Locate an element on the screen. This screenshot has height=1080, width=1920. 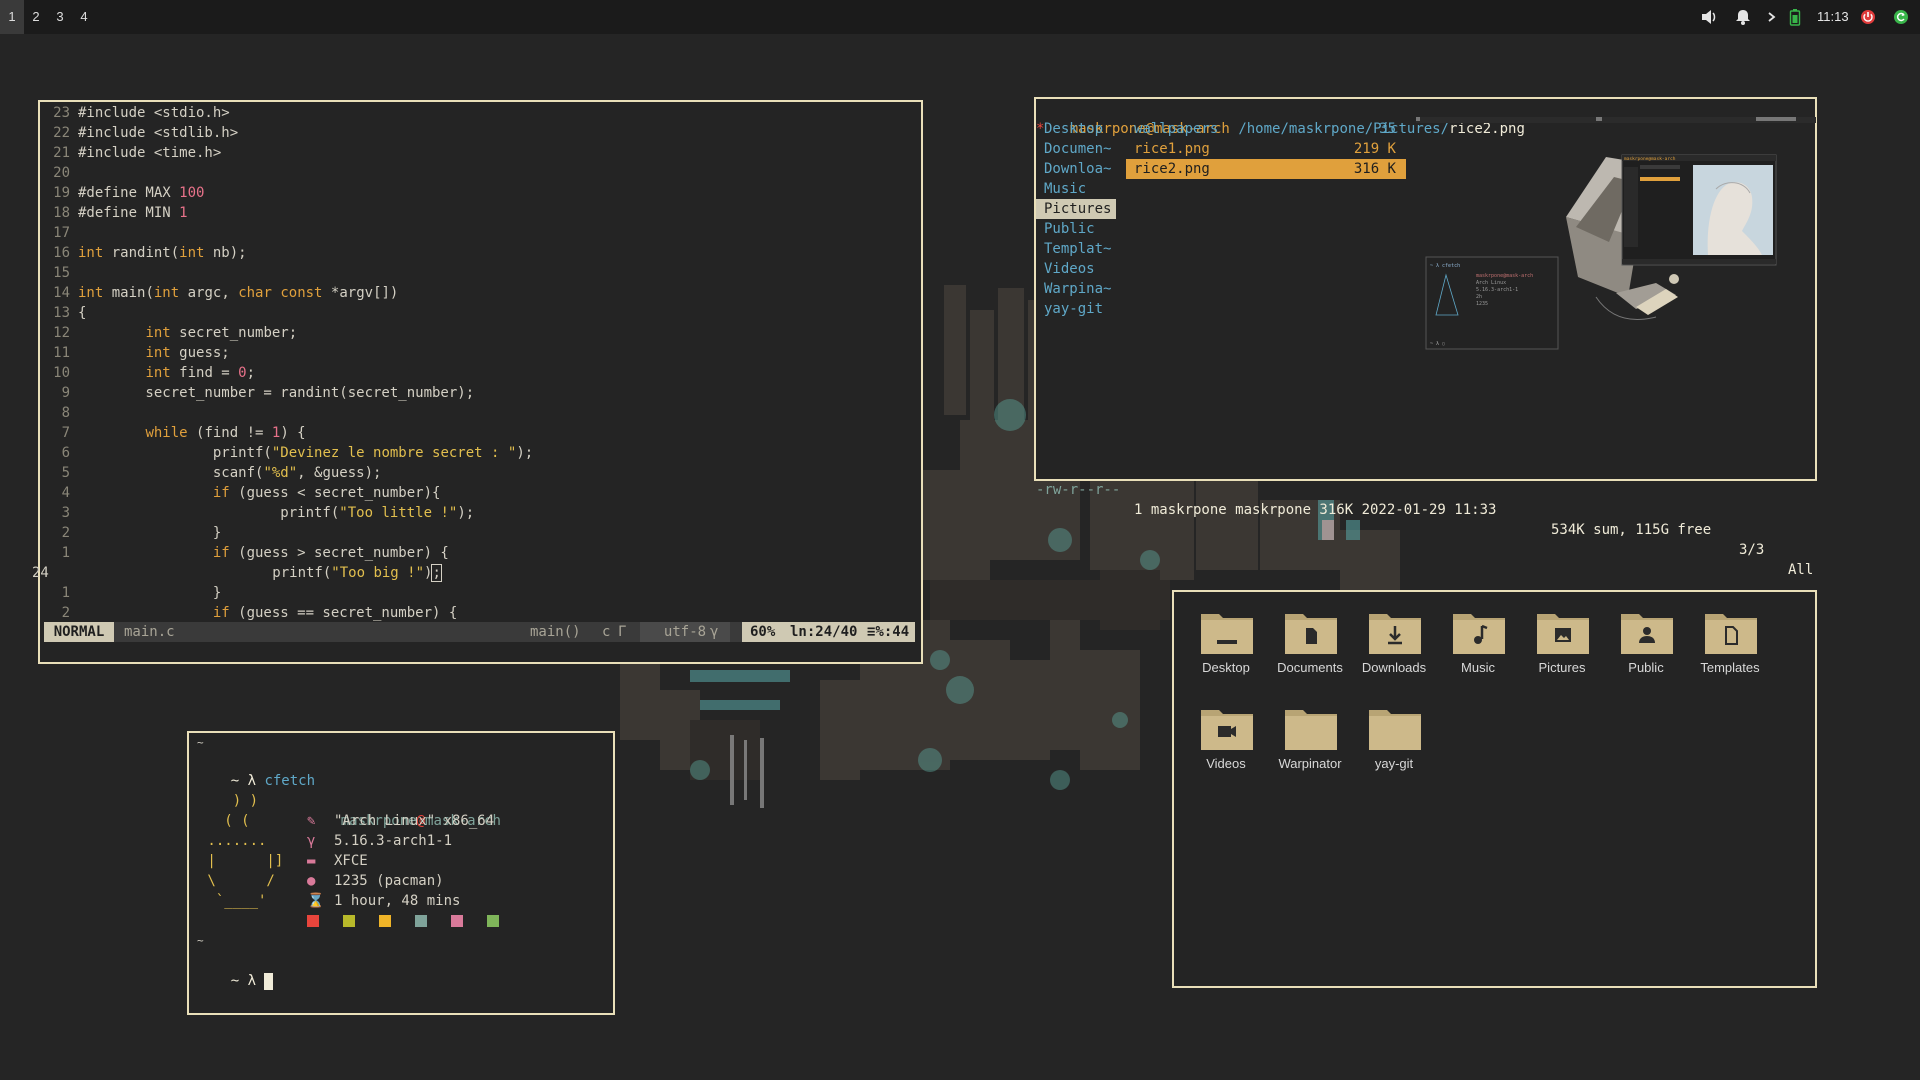
volume-icon is located at coordinates (1709, 17).